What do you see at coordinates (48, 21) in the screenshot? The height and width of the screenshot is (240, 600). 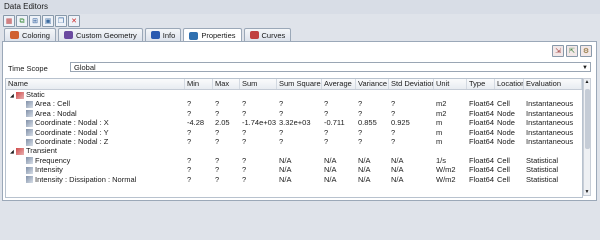 I see `window-icon: ▣` at bounding box center [48, 21].